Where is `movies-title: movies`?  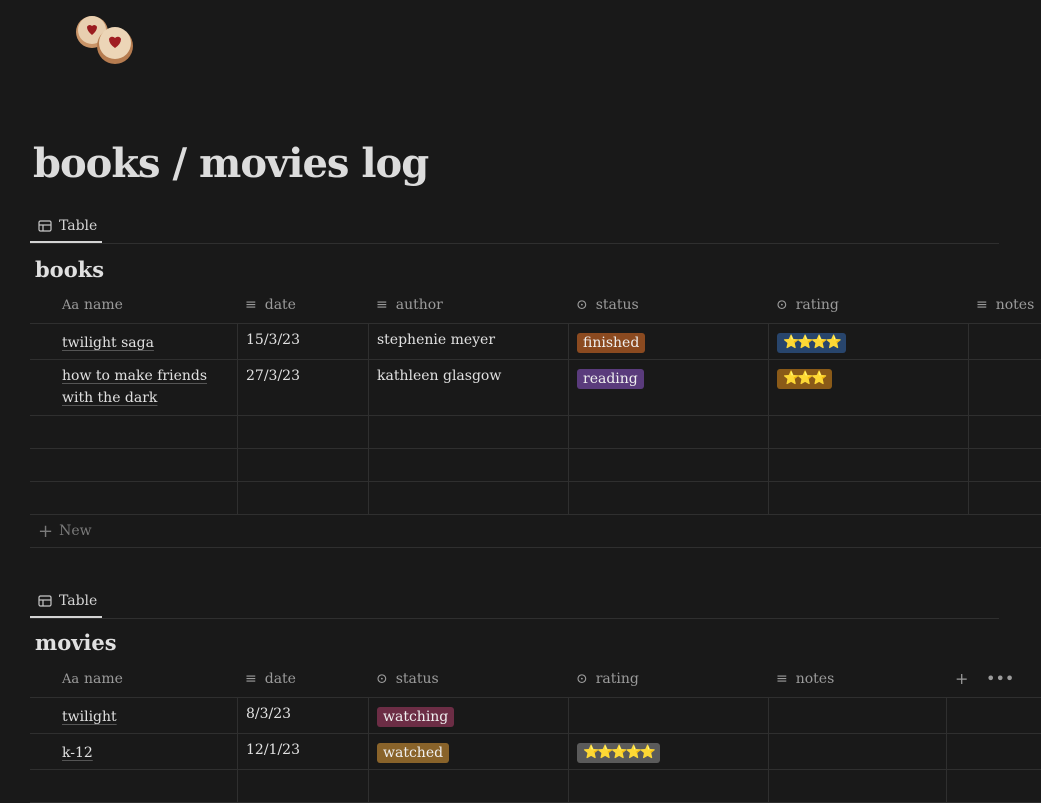 movies-title: movies is located at coordinates (76, 642).